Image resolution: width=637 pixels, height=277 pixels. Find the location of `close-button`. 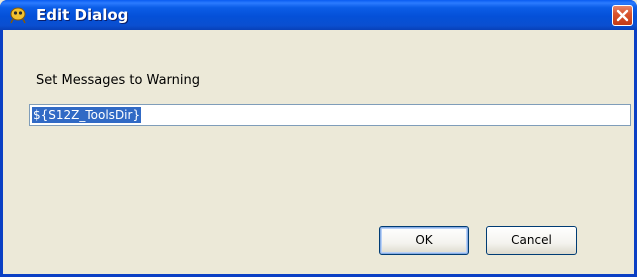

close-button is located at coordinates (622, 15).